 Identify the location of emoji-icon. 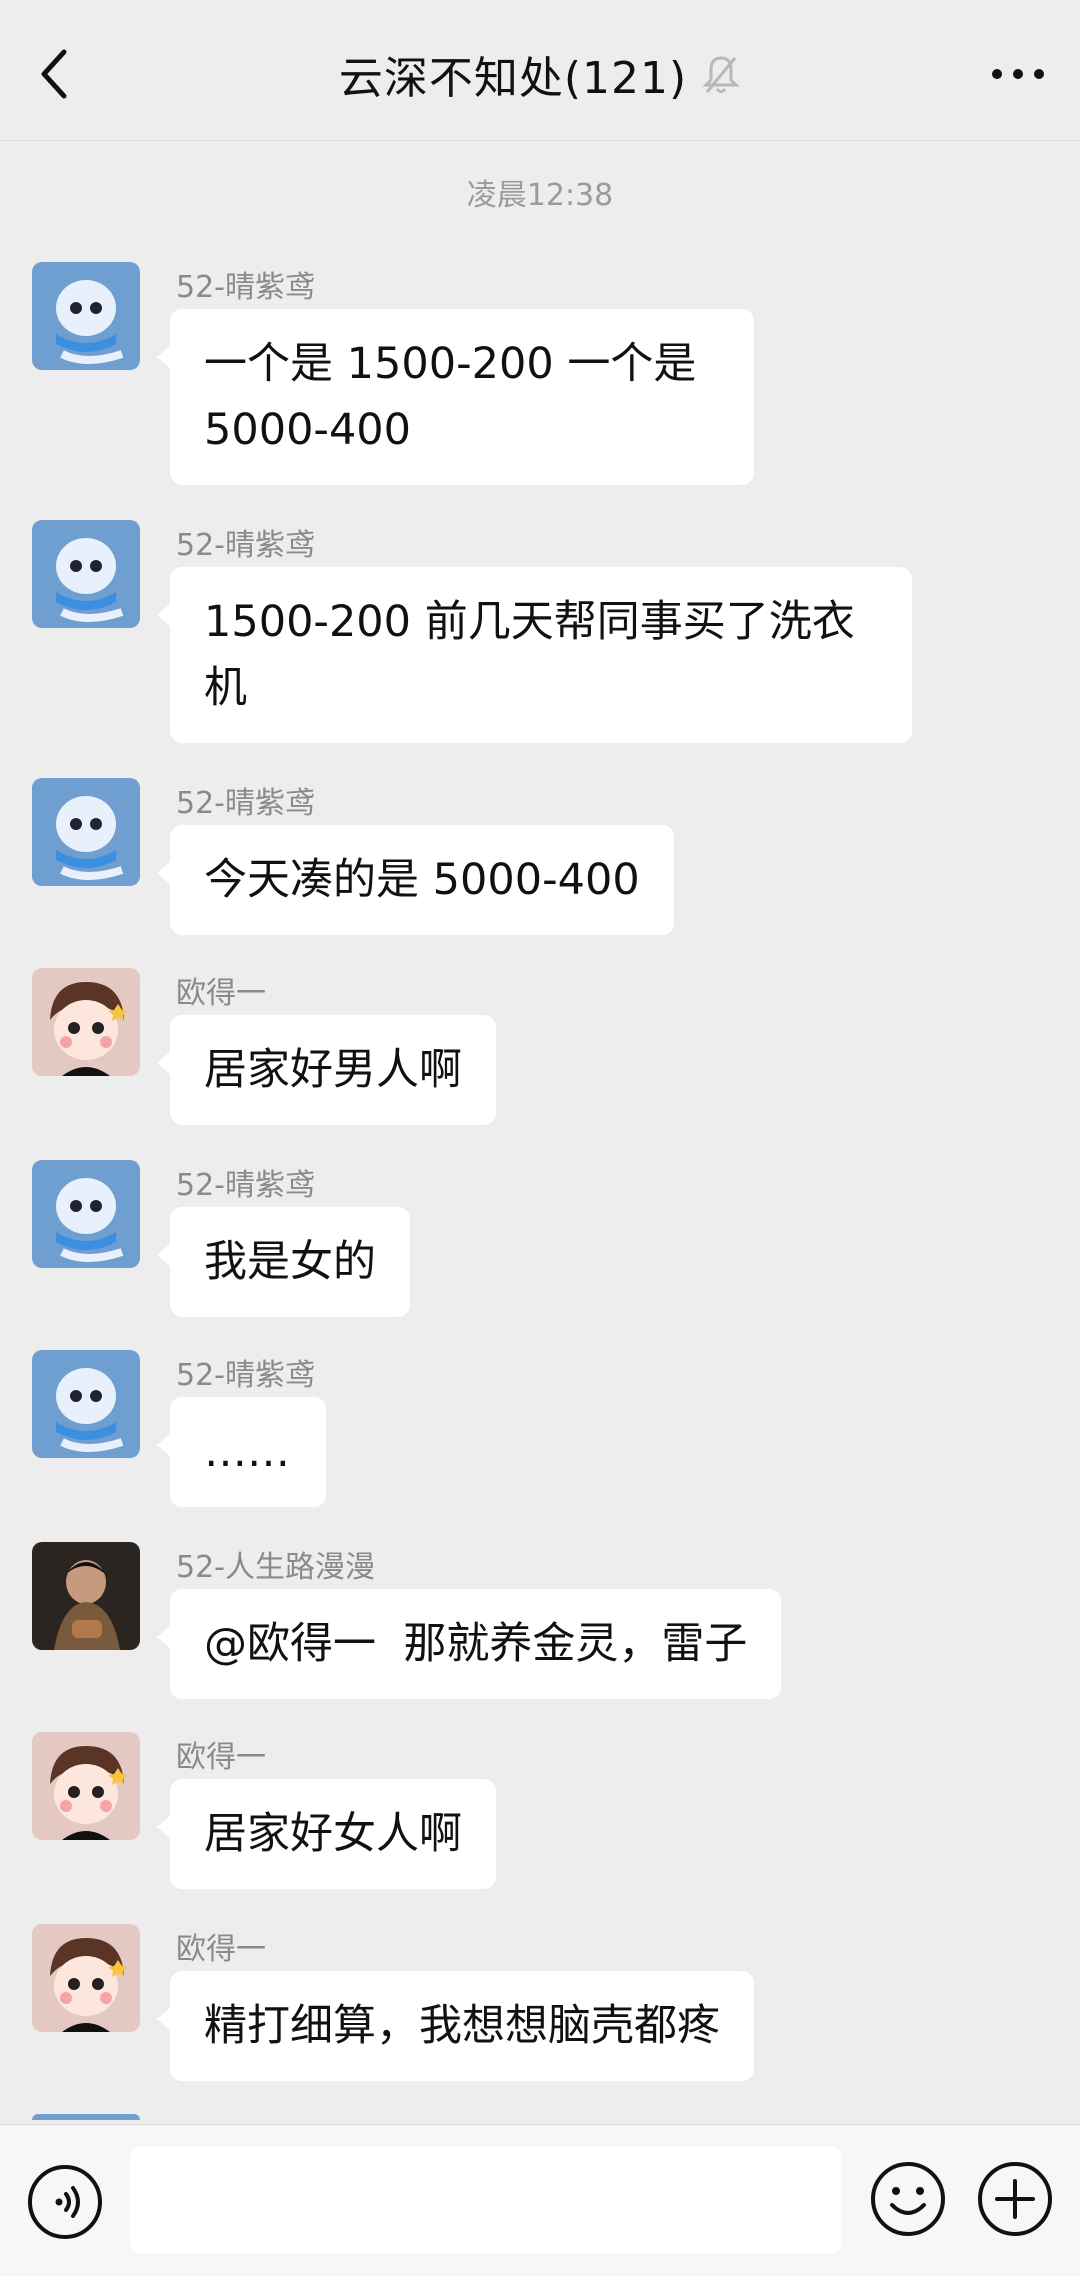
(908, 2199).